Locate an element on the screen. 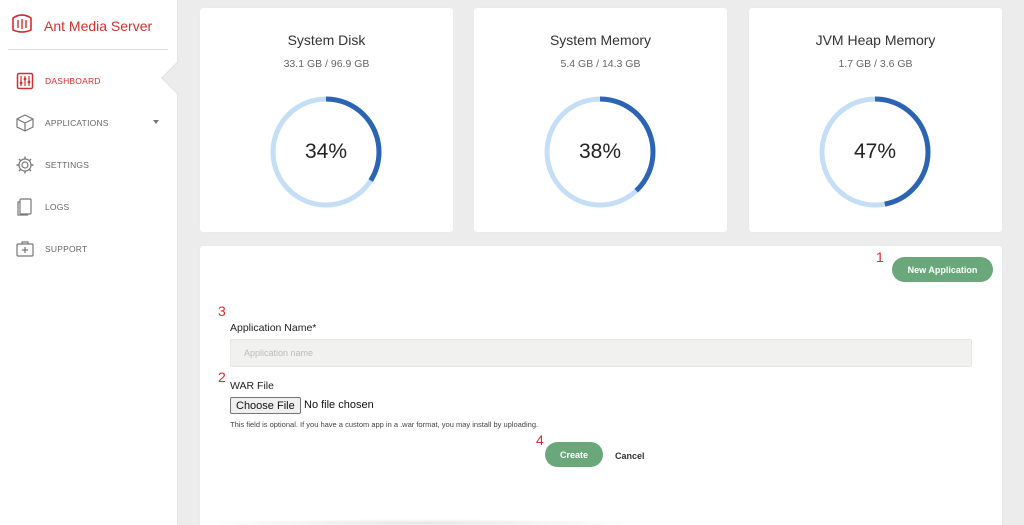  sidebar-item-dashboard: DASHBOARD is located at coordinates (89, 81).